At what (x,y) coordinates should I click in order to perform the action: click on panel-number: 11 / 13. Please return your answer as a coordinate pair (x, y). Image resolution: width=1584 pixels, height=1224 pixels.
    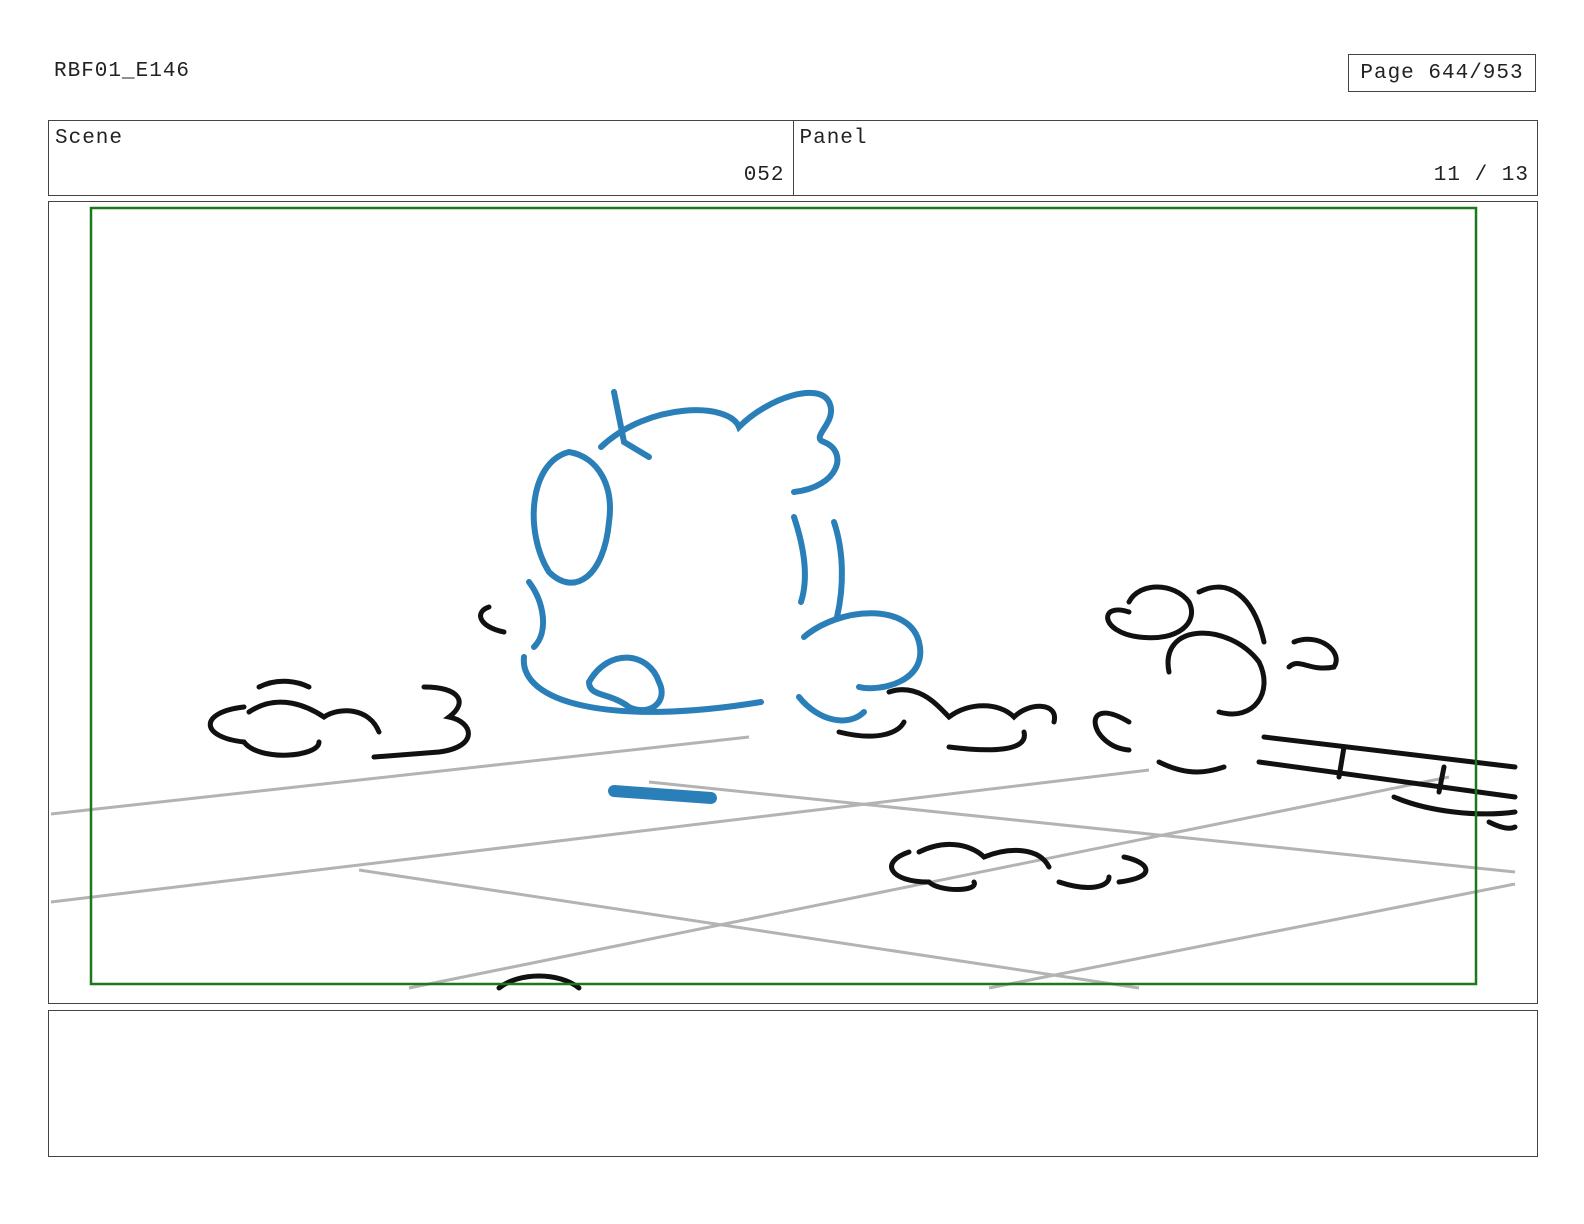
    Looking at the image, I should click on (1481, 175).